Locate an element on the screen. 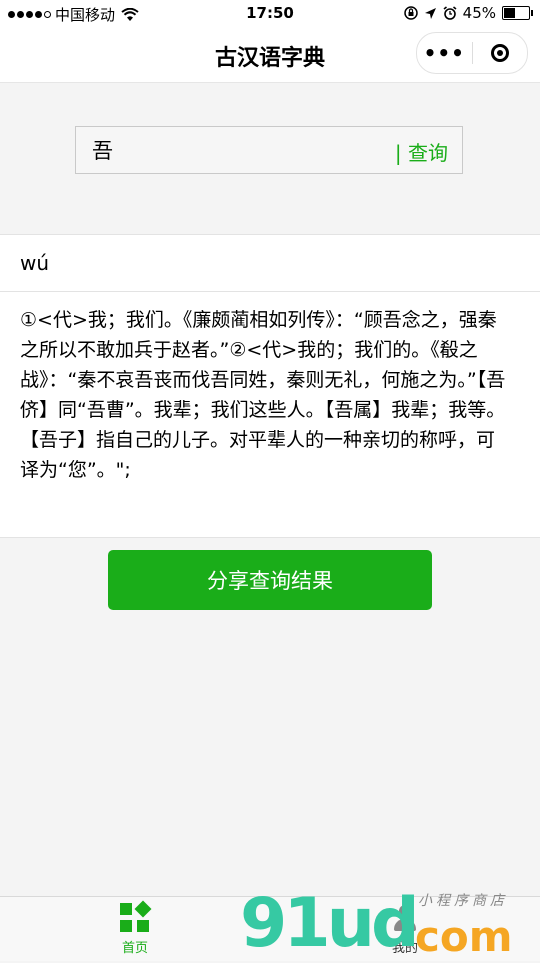 Image resolution: width=540 pixels, height=963 pixels. pinyin-text: wú is located at coordinates (35, 263).